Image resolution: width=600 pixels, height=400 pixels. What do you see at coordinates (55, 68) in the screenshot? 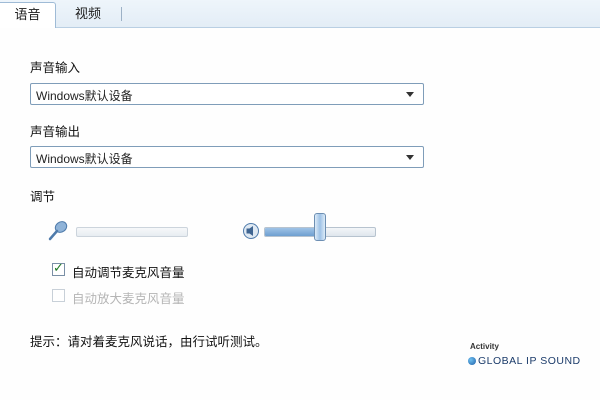
I see `input-device-label: 声音输入` at bounding box center [55, 68].